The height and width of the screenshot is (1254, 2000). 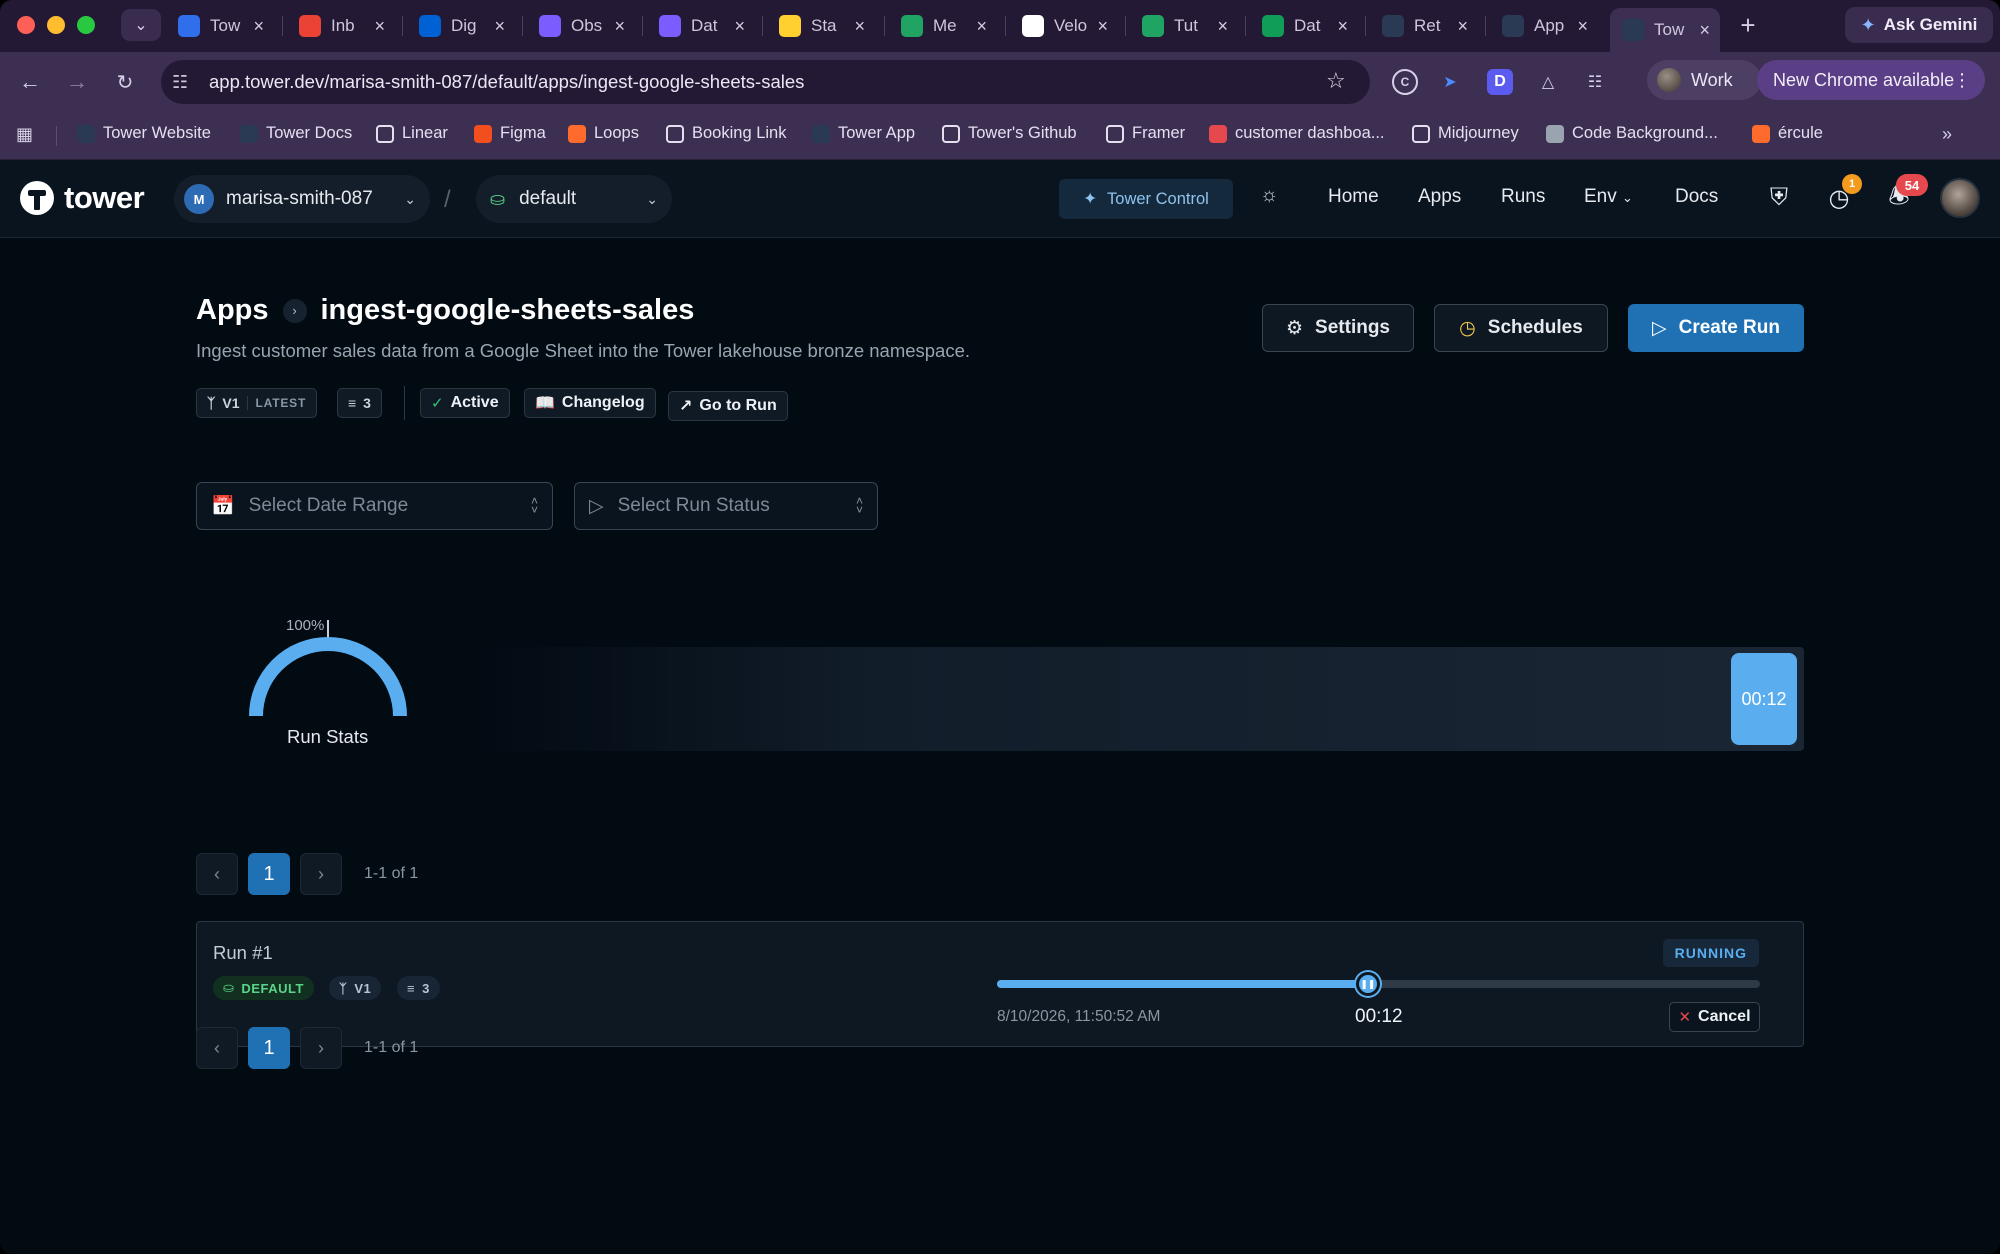 What do you see at coordinates (1852, 184) in the screenshot?
I see `clock-badge: 1` at bounding box center [1852, 184].